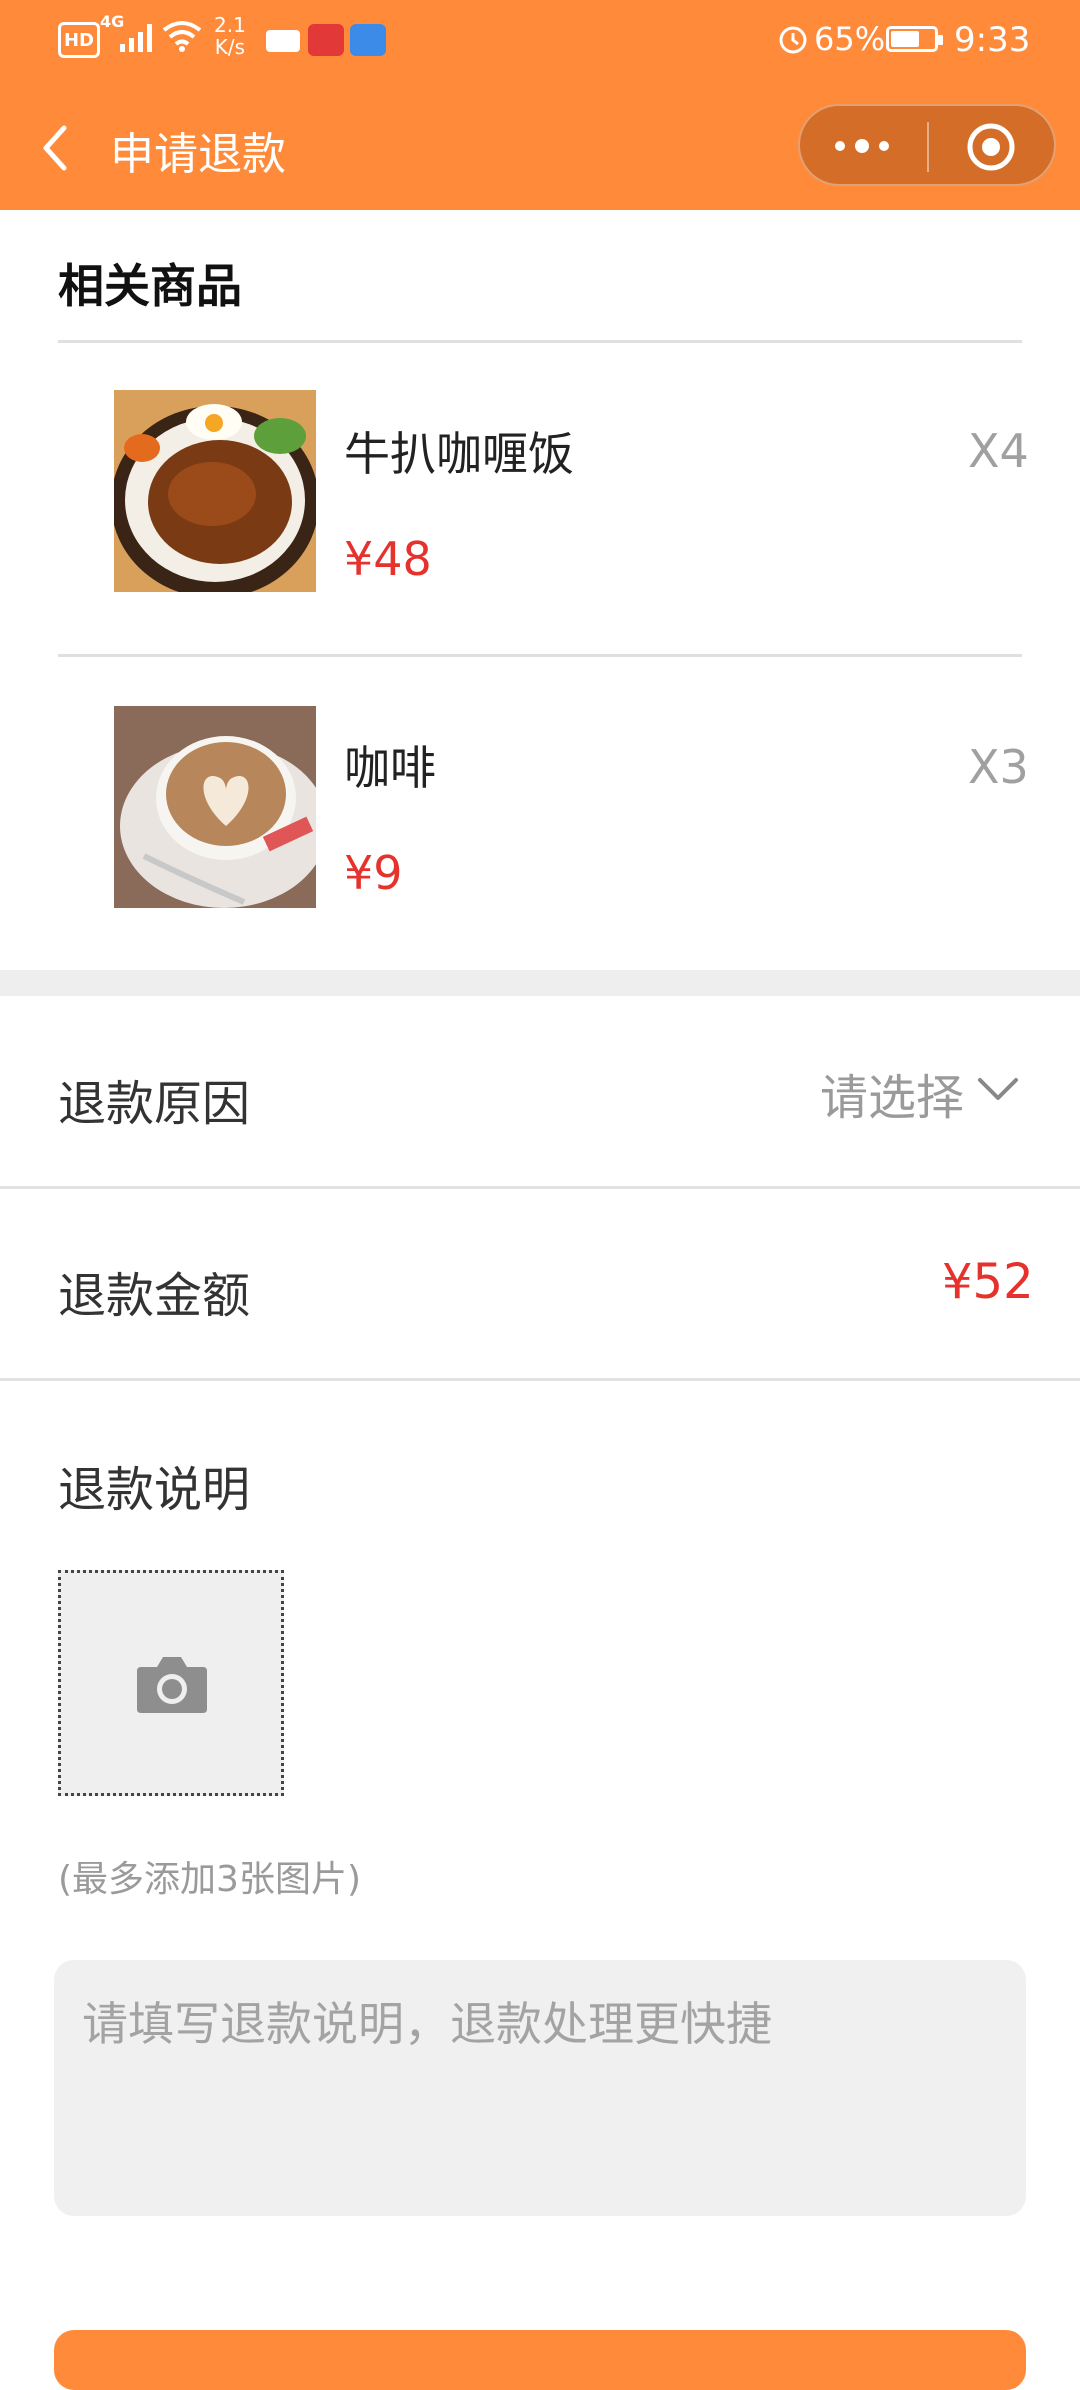 Image resolution: width=1080 pixels, height=2390 pixels. I want to click on refund-amount-label: 退款金额, so click(154, 1296).